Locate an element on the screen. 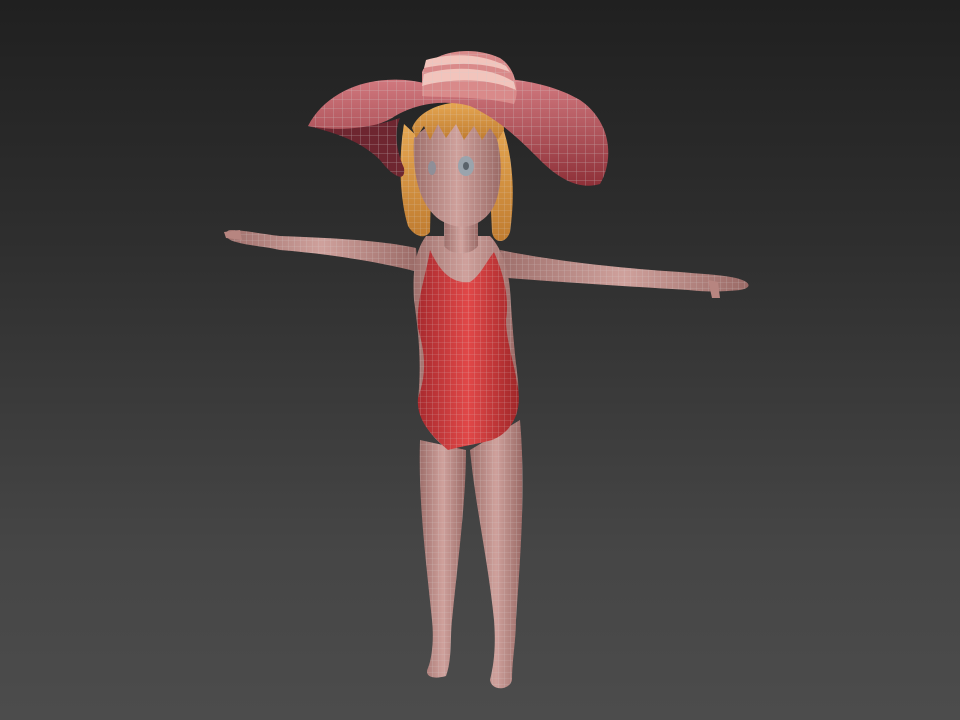 This screenshot has height=720, width=960. left-leg is located at coordinates (442, 559).